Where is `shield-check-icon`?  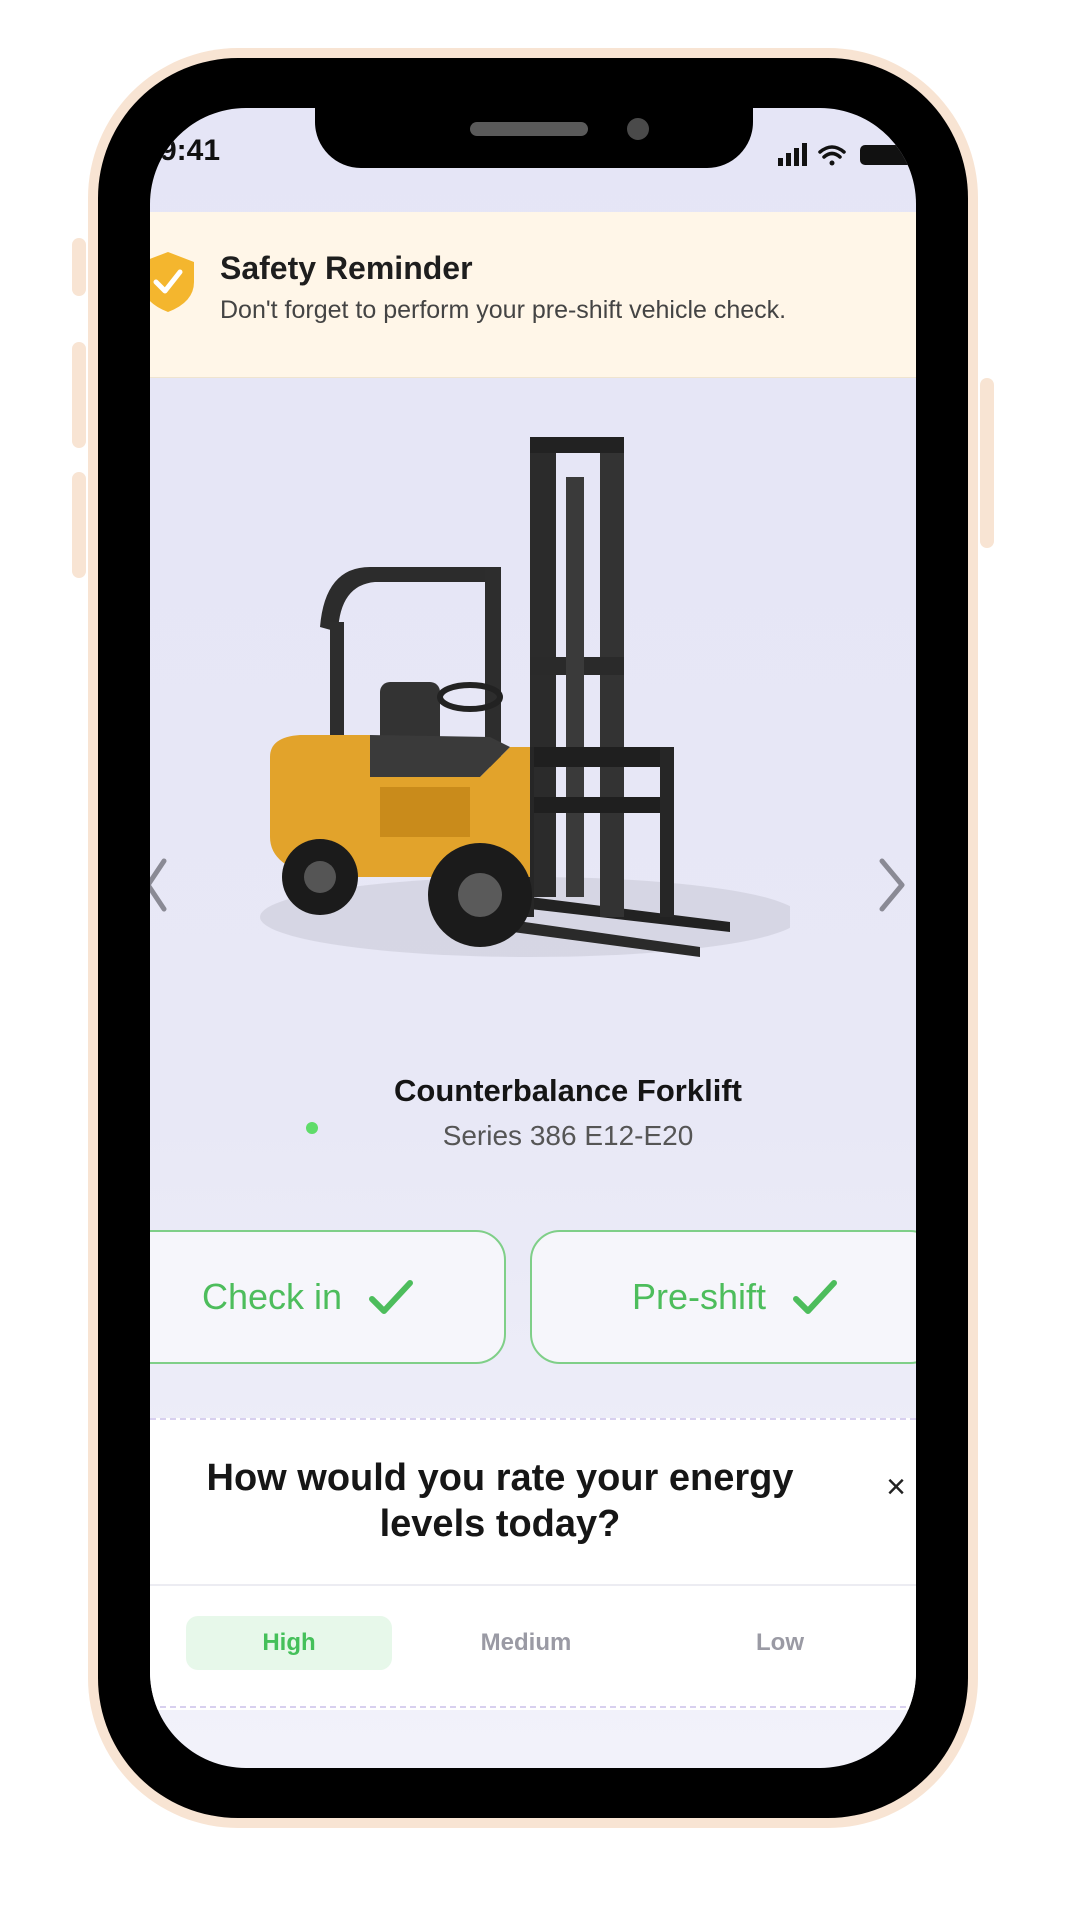 shield-check-icon is located at coordinates (173, 284).